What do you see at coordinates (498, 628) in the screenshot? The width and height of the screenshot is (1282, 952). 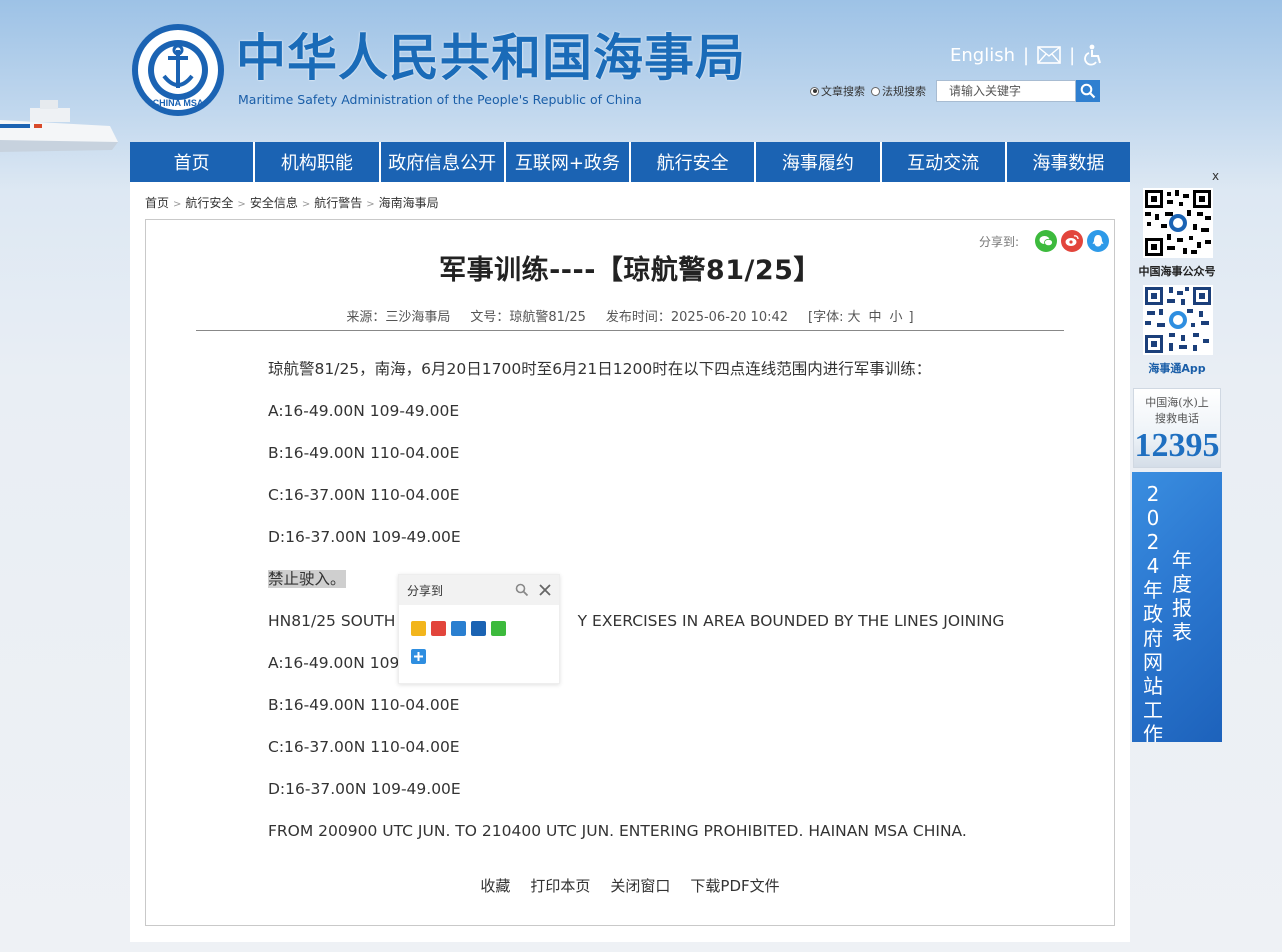 I see `wechat-share-icon` at bounding box center [498, 628].